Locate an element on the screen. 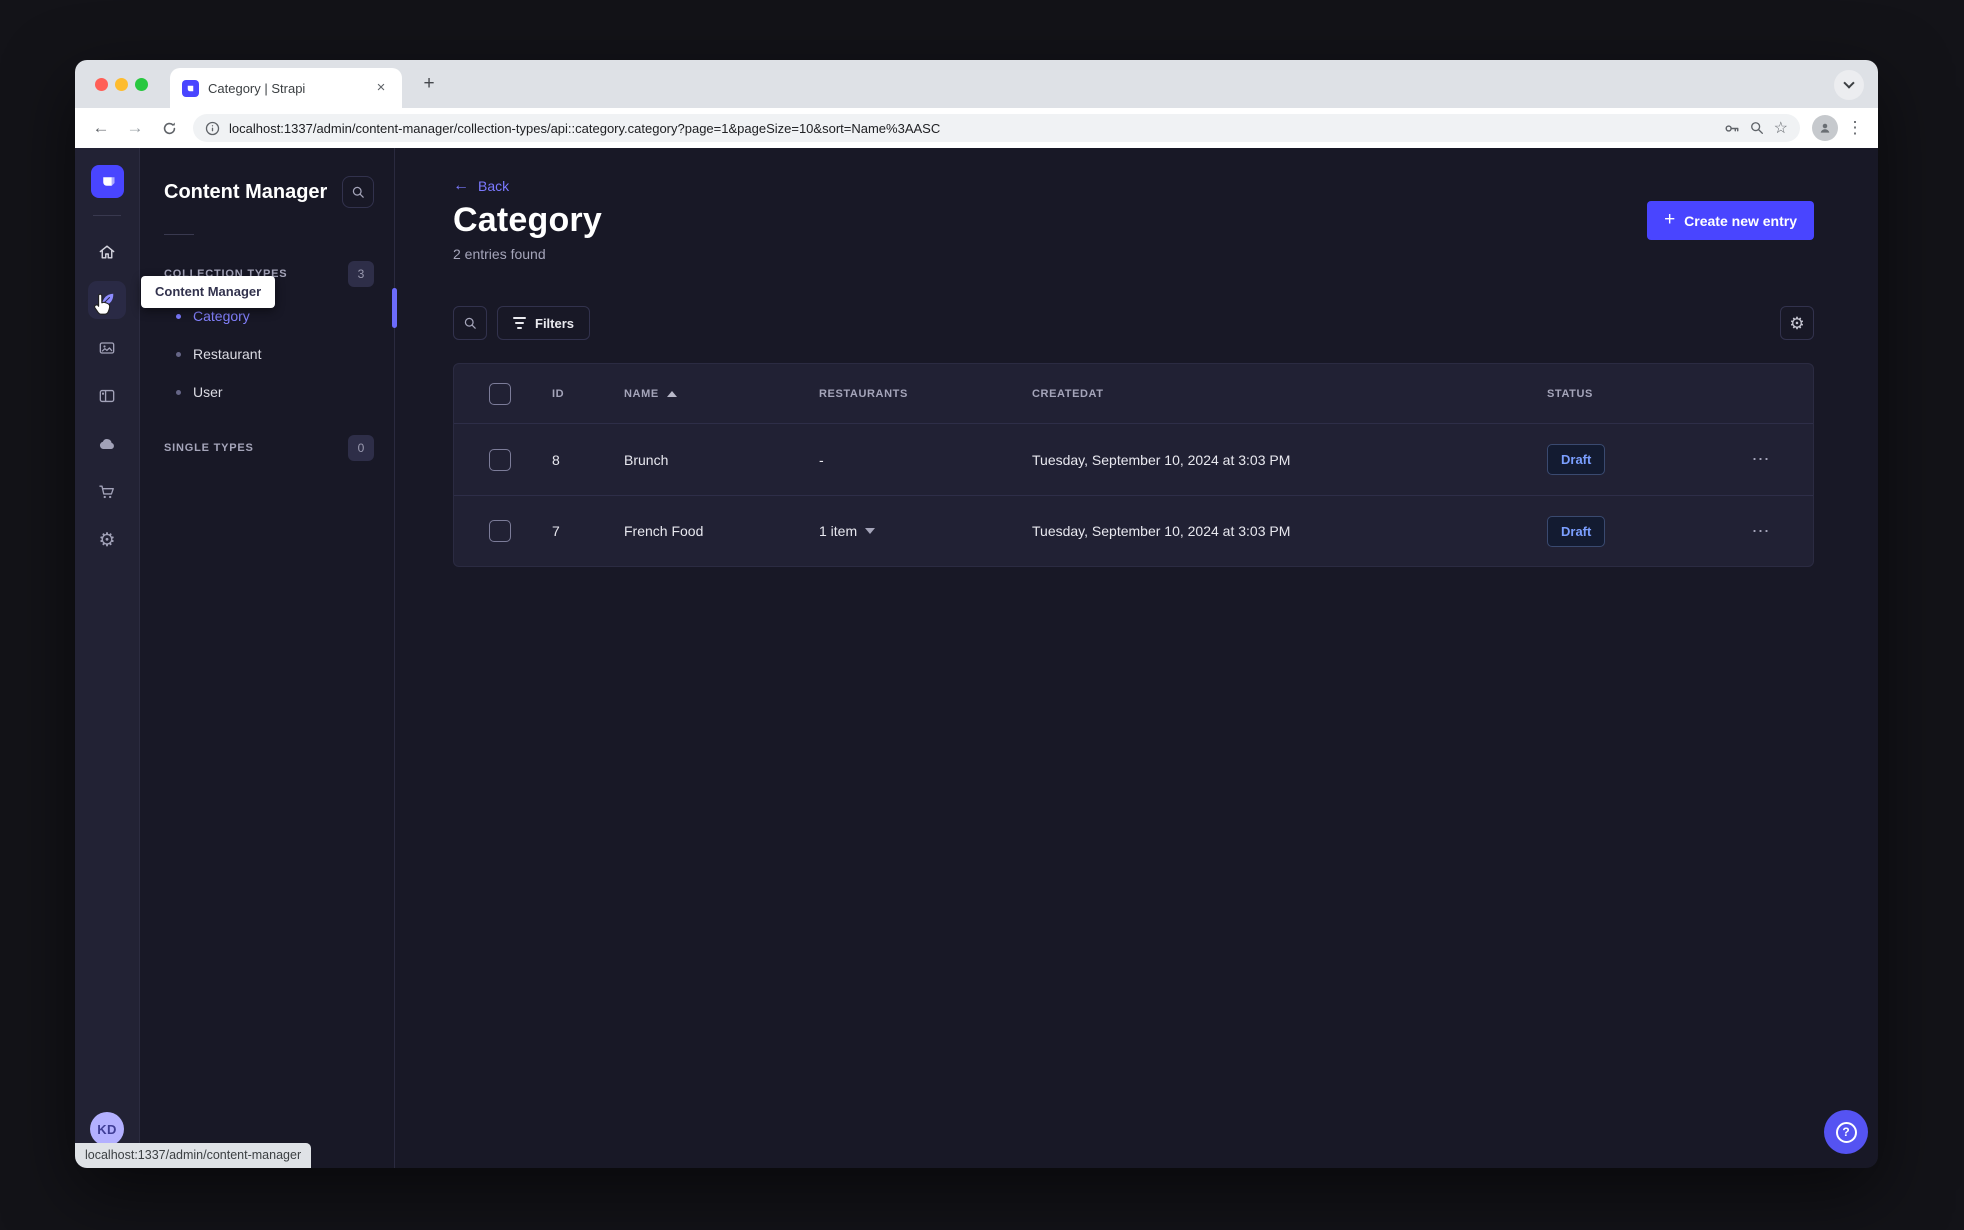 The height and width of the screenshot is (1230, 1964). create-new-entry-button: + Create new entry is located at coordinates (1730, 220).